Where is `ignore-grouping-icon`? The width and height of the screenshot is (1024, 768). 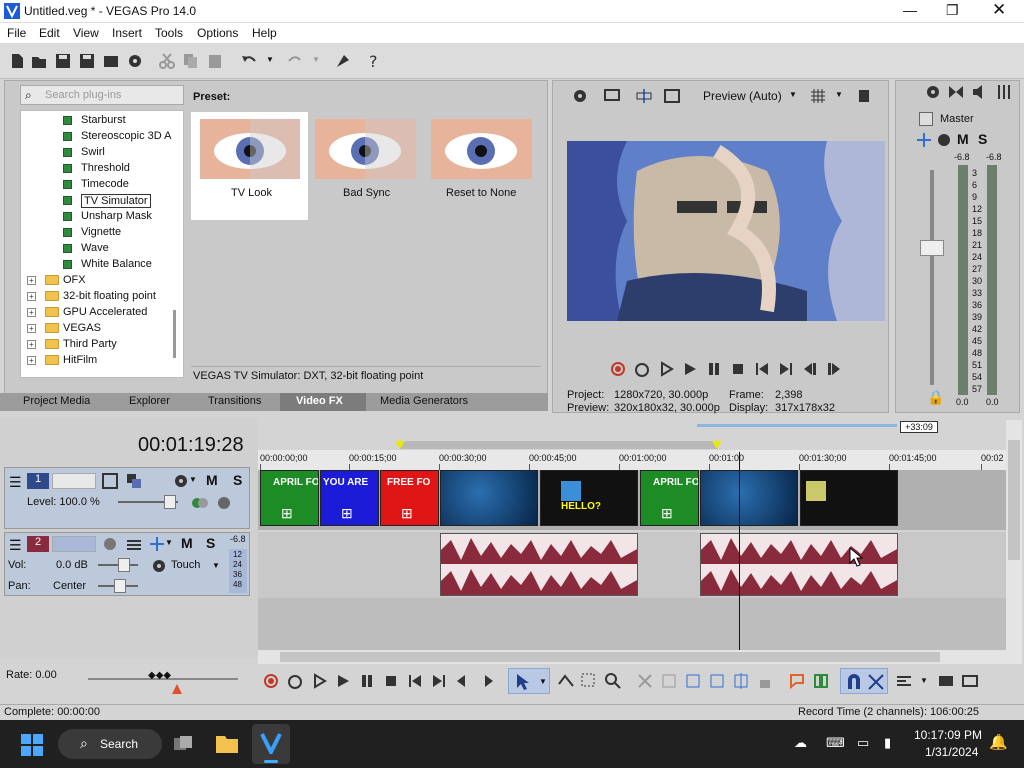 ignore-grouping-icon is located at coordinates (970, 681).